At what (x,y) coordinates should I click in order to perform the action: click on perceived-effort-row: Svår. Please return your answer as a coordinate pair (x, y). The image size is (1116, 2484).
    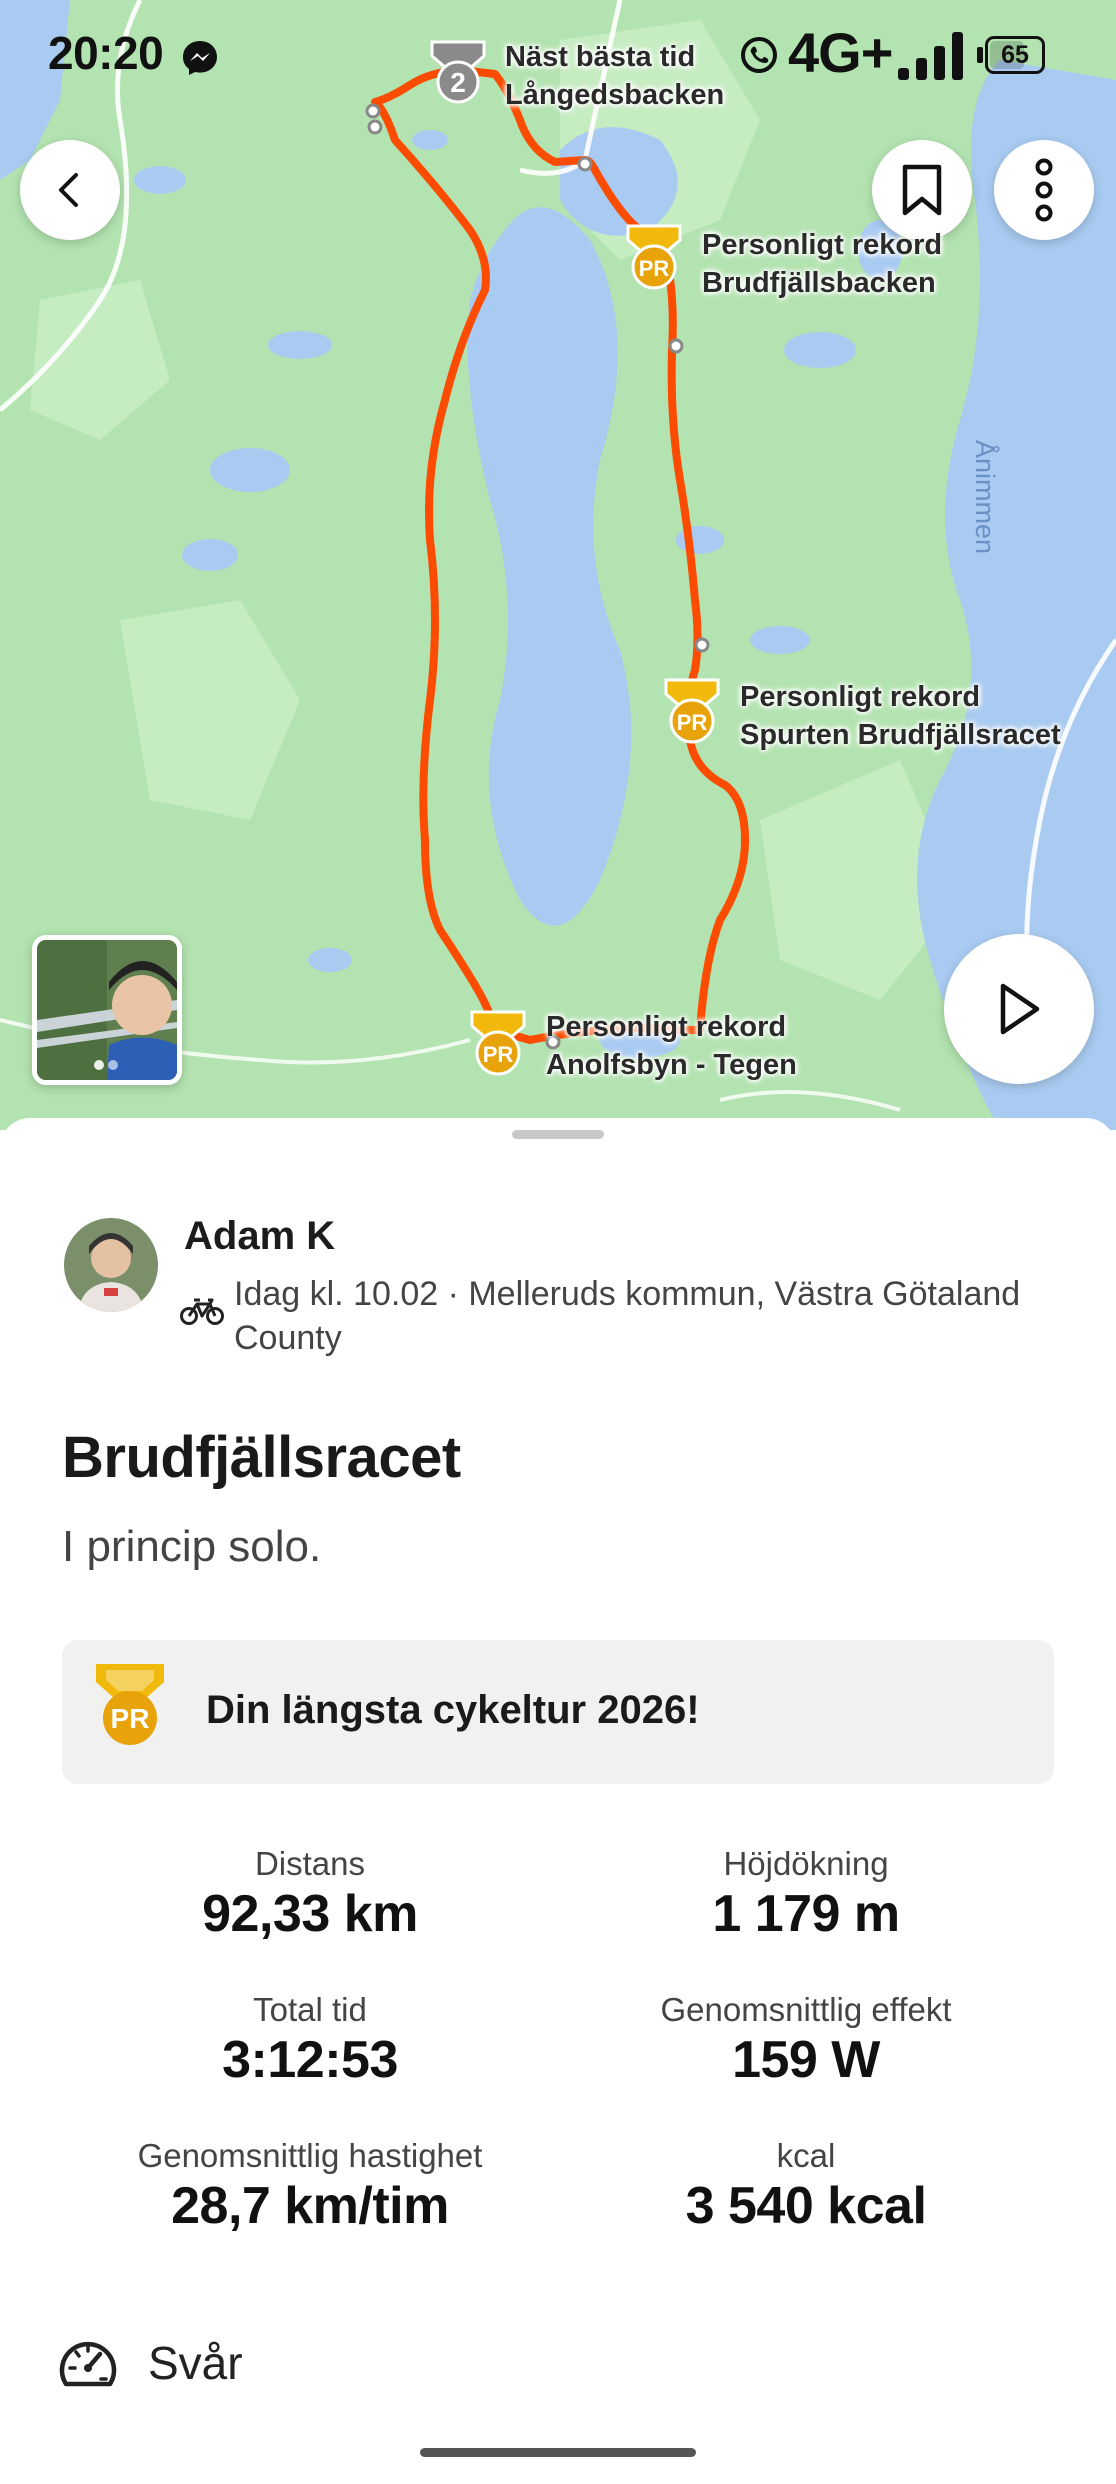
    Looking at the image, I should click on (149, 2363).